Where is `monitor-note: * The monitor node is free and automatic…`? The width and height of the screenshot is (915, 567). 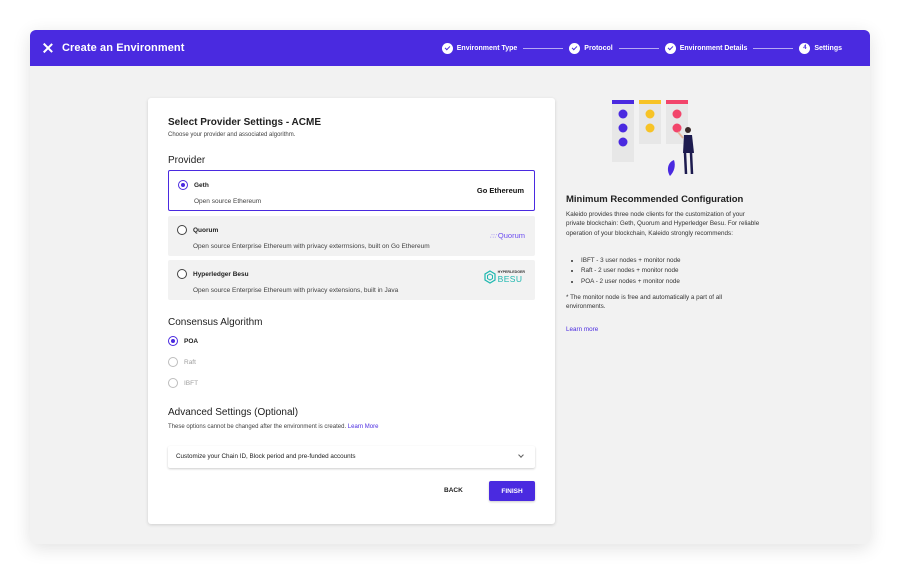 monitor-note: * The monitor node is free and automatic… is located at coordinates (644, 302).